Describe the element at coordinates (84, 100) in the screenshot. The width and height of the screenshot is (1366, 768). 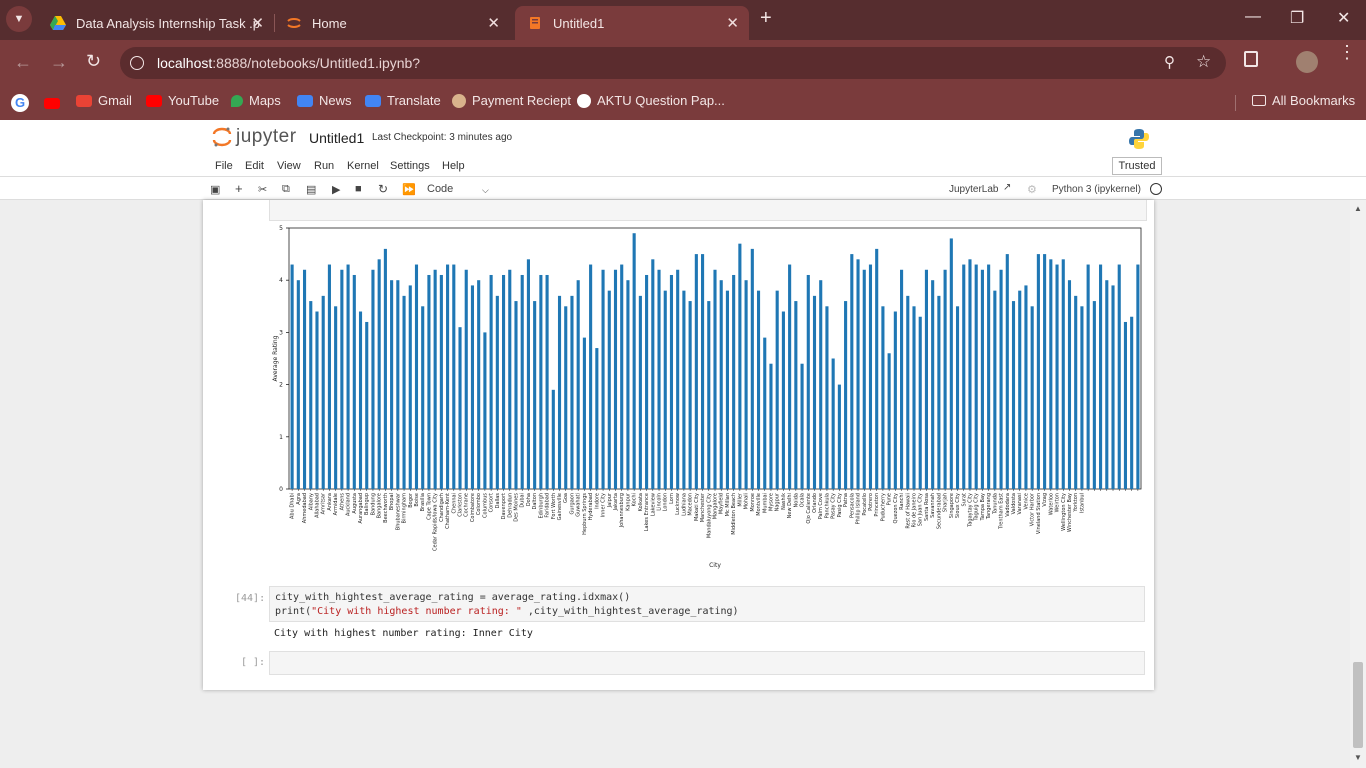
I see `gmail-icon` at that location.